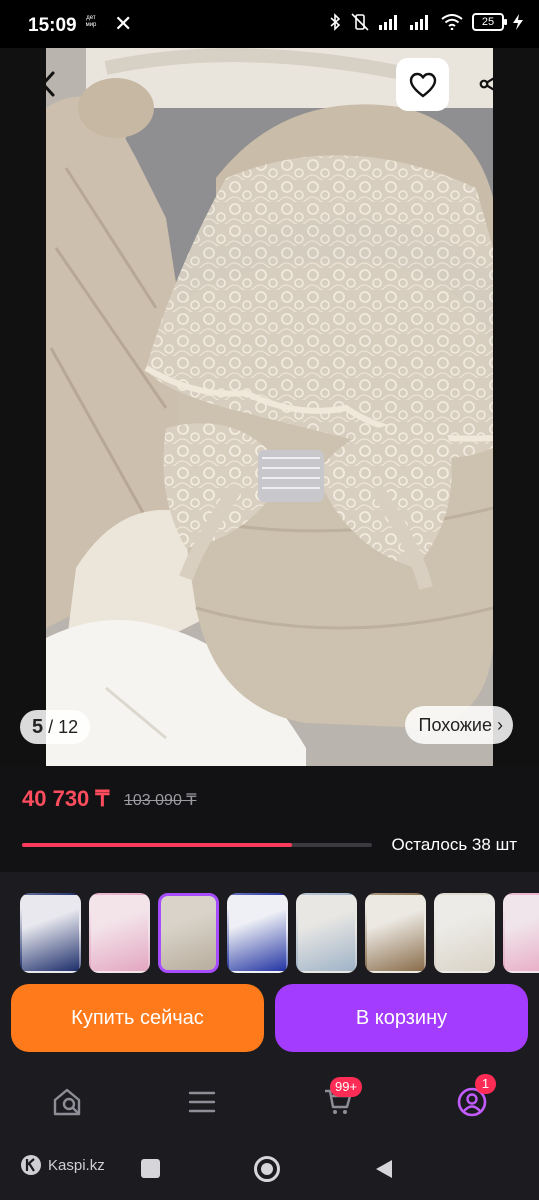 This screenshot has height=1200, width=539. What do you see at coordinates (38, 727) in the screenshot?
I see `image-counter-current: 5` at bounding box center [38, 727].